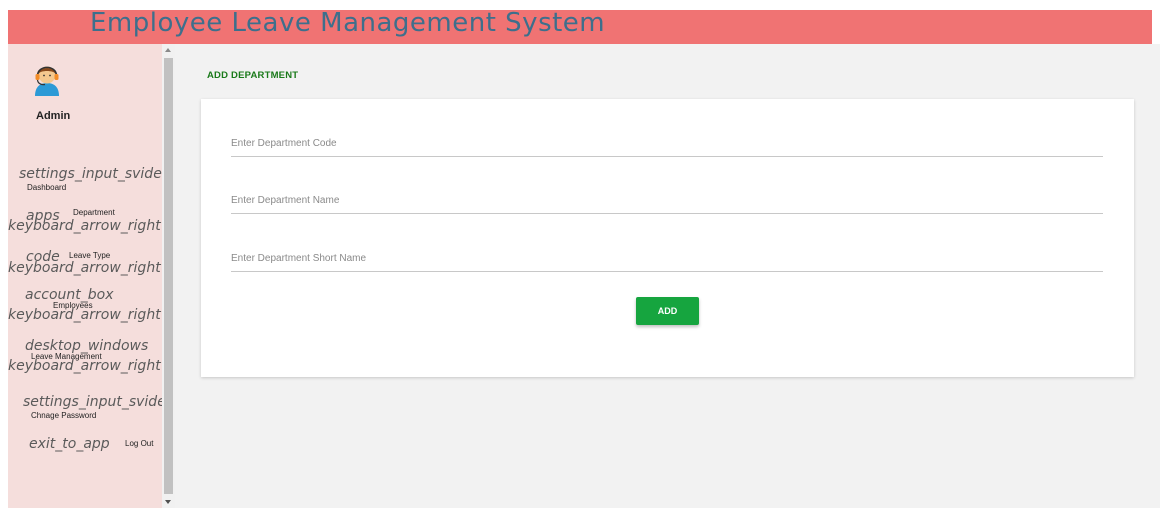  Describe the element at coordinates (139, 443) in the screenshot. I see `sidebar-item-label: Log Out` at that location.